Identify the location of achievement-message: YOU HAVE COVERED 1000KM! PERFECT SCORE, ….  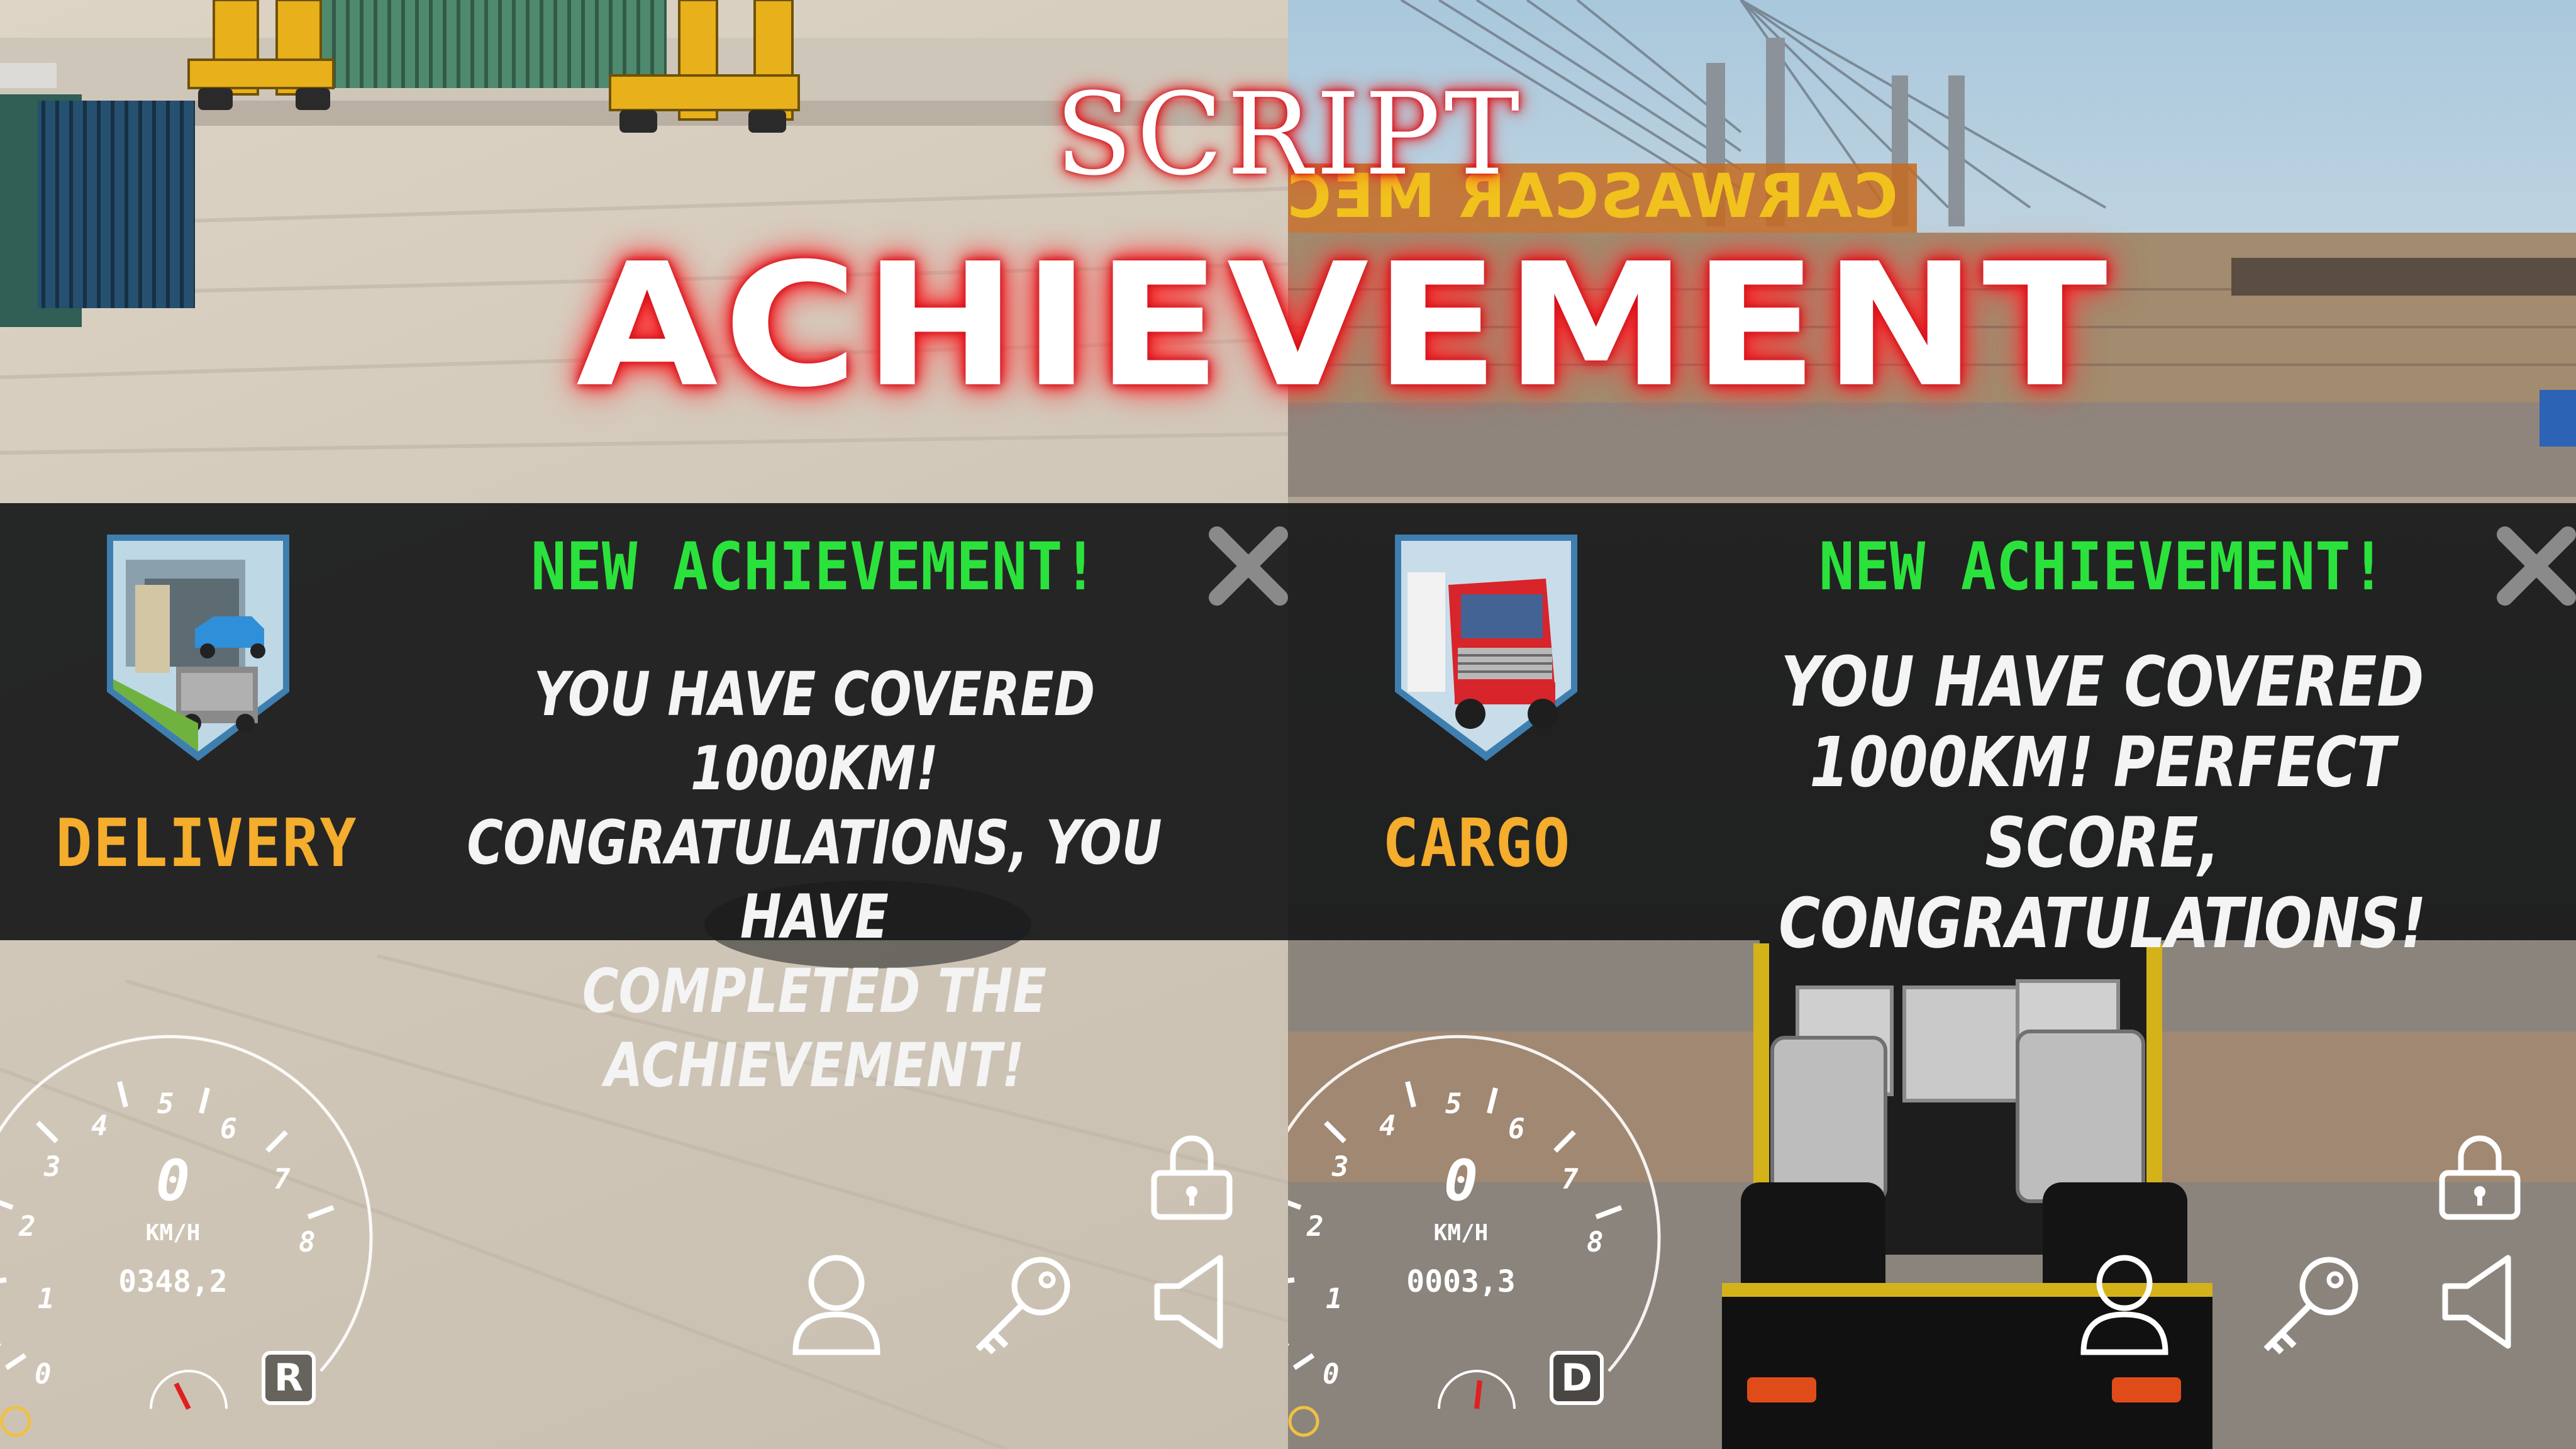
(2103, 802).